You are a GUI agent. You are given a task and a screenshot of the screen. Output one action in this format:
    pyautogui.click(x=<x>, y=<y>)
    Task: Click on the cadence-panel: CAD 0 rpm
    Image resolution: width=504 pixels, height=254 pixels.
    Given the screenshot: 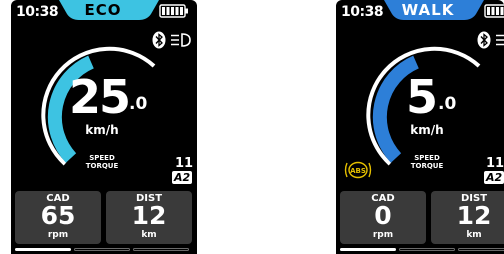 What is the action you would take?
    pyautogui.click(x=383, y=217)
    